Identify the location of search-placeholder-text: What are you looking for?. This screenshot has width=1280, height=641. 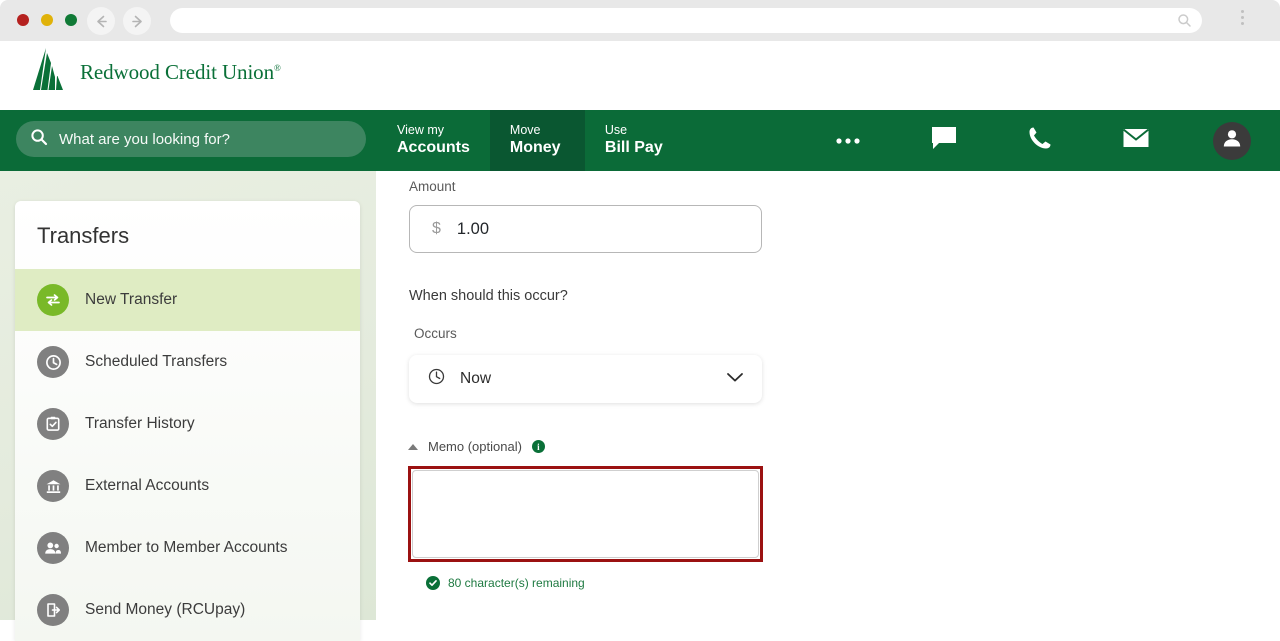
(144, 139).